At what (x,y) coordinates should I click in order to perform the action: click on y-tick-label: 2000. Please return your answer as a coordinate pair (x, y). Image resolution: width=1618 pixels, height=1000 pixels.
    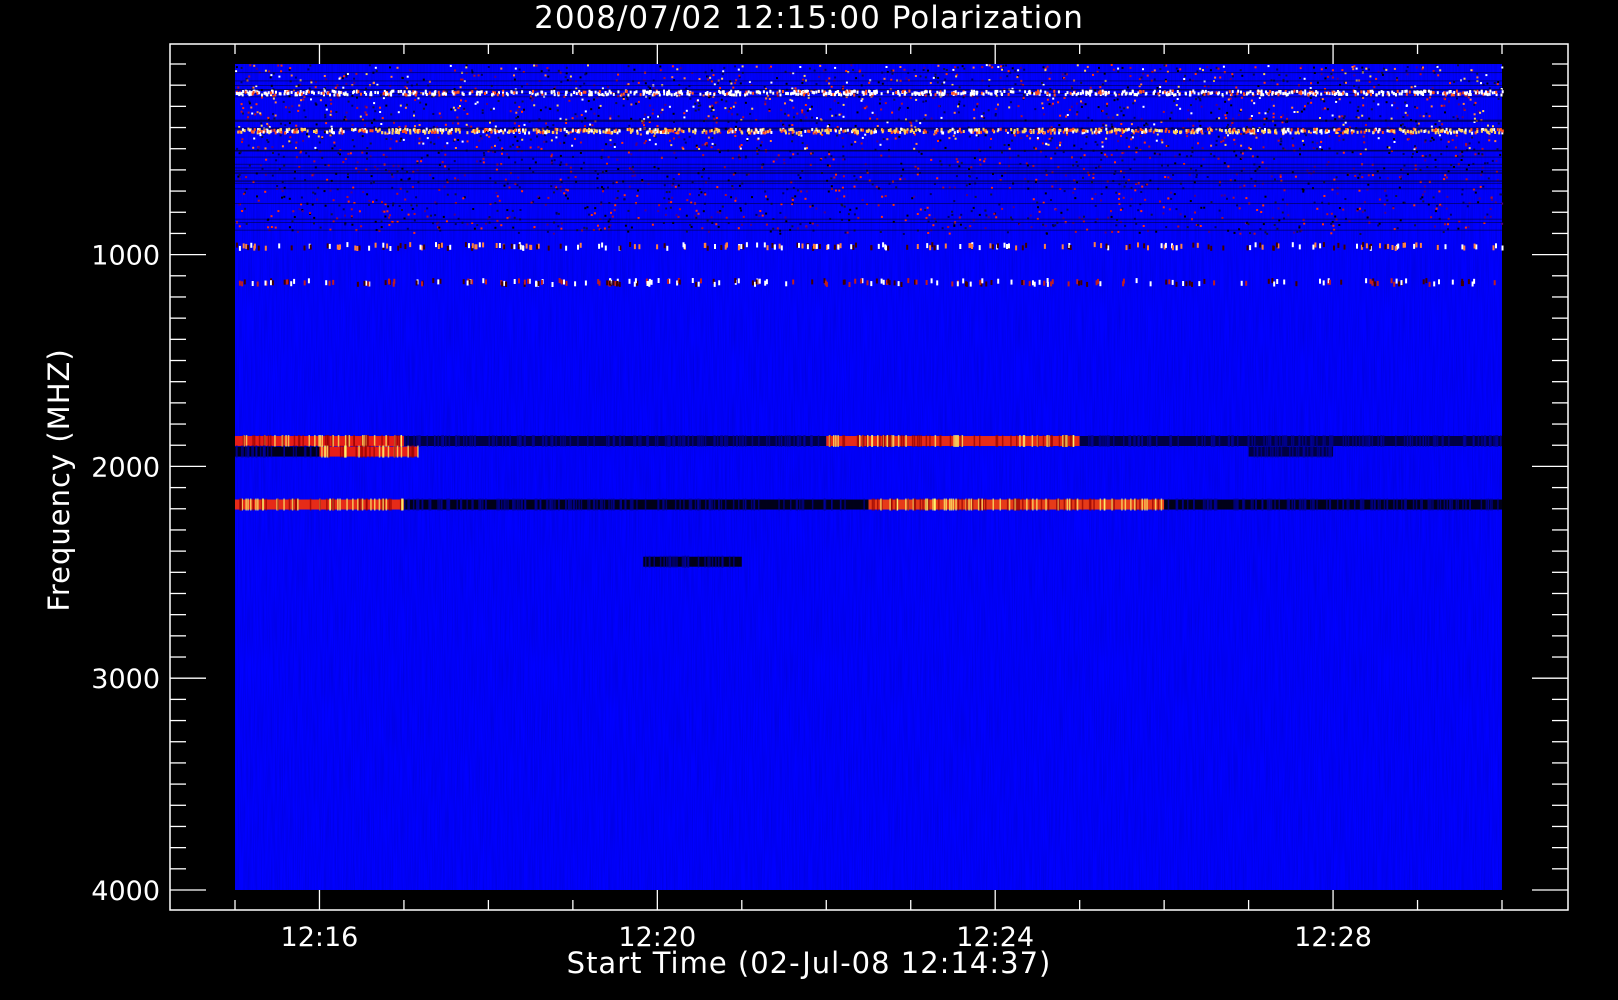
    Looking at the image, I should click on (125, 467).